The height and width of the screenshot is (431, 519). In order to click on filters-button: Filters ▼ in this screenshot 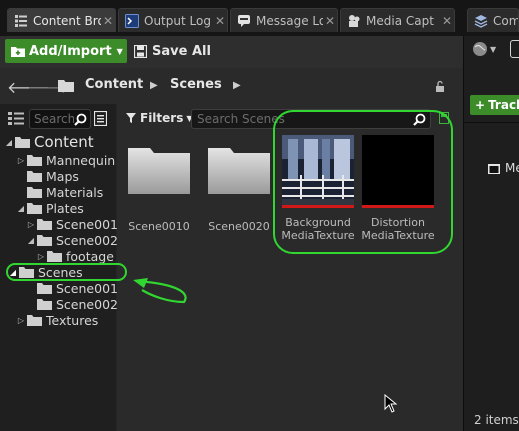, I will do `click(159, 118)`.